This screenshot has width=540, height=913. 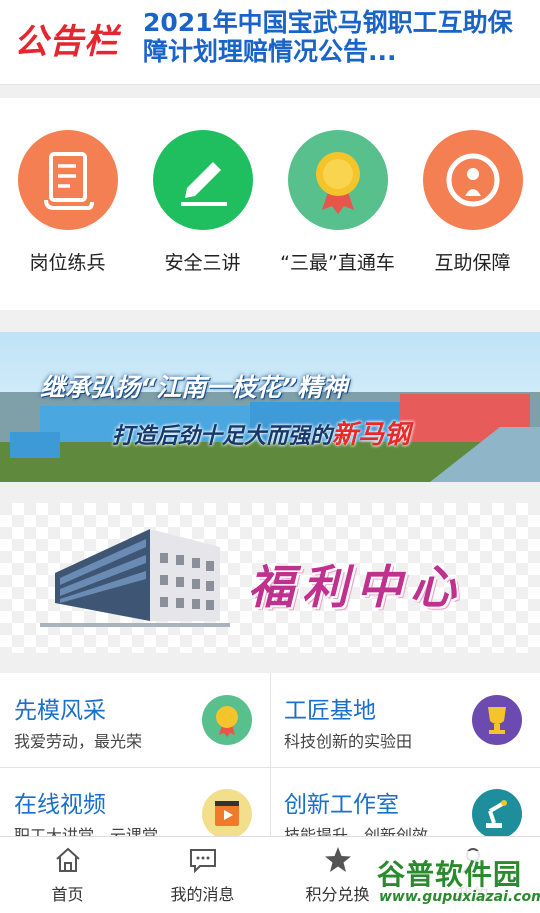 I want to click on grid-item-mutual-aid: 互助保障, so click(x=472, y=202).